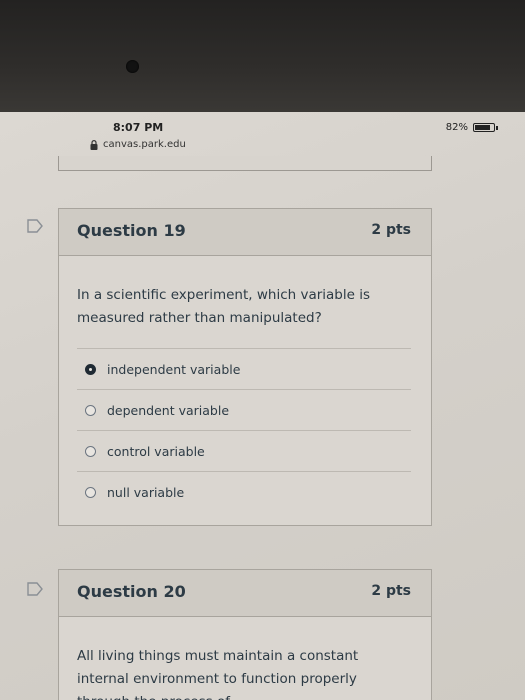  What do you see at coordinates (131, 230) in the screenshot?
I see `question-title: Question 19` at bounding box center [131, 230].